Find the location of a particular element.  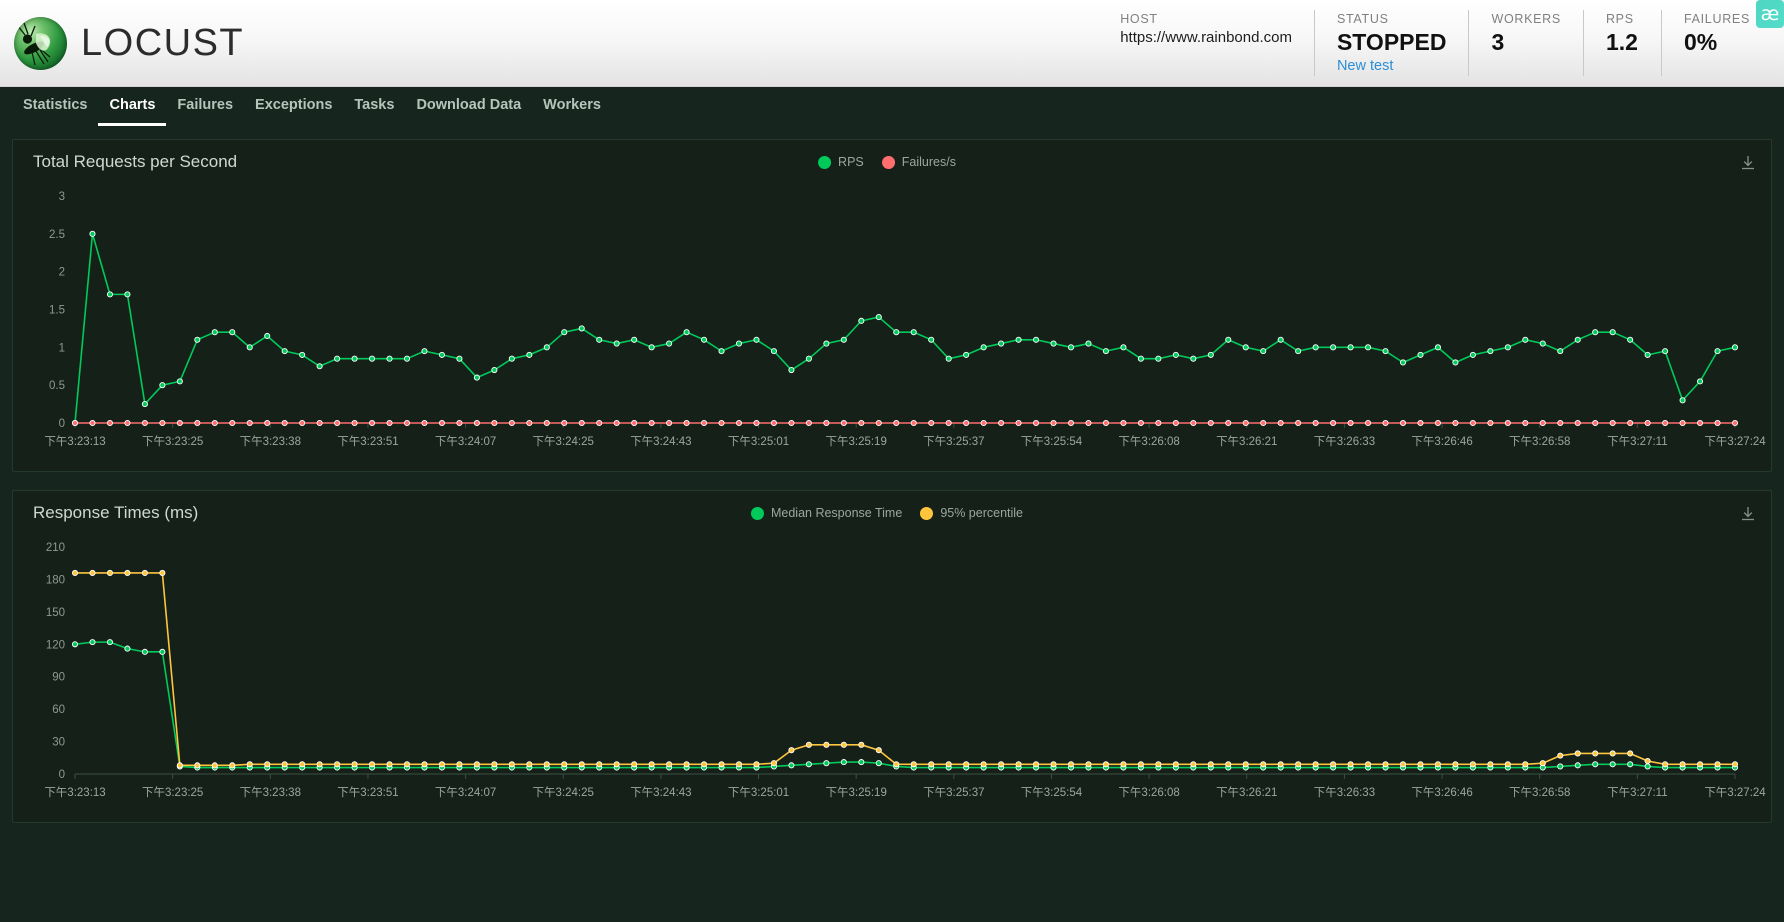

tab-tasks: Tasks is located at coordinates (374, 106).